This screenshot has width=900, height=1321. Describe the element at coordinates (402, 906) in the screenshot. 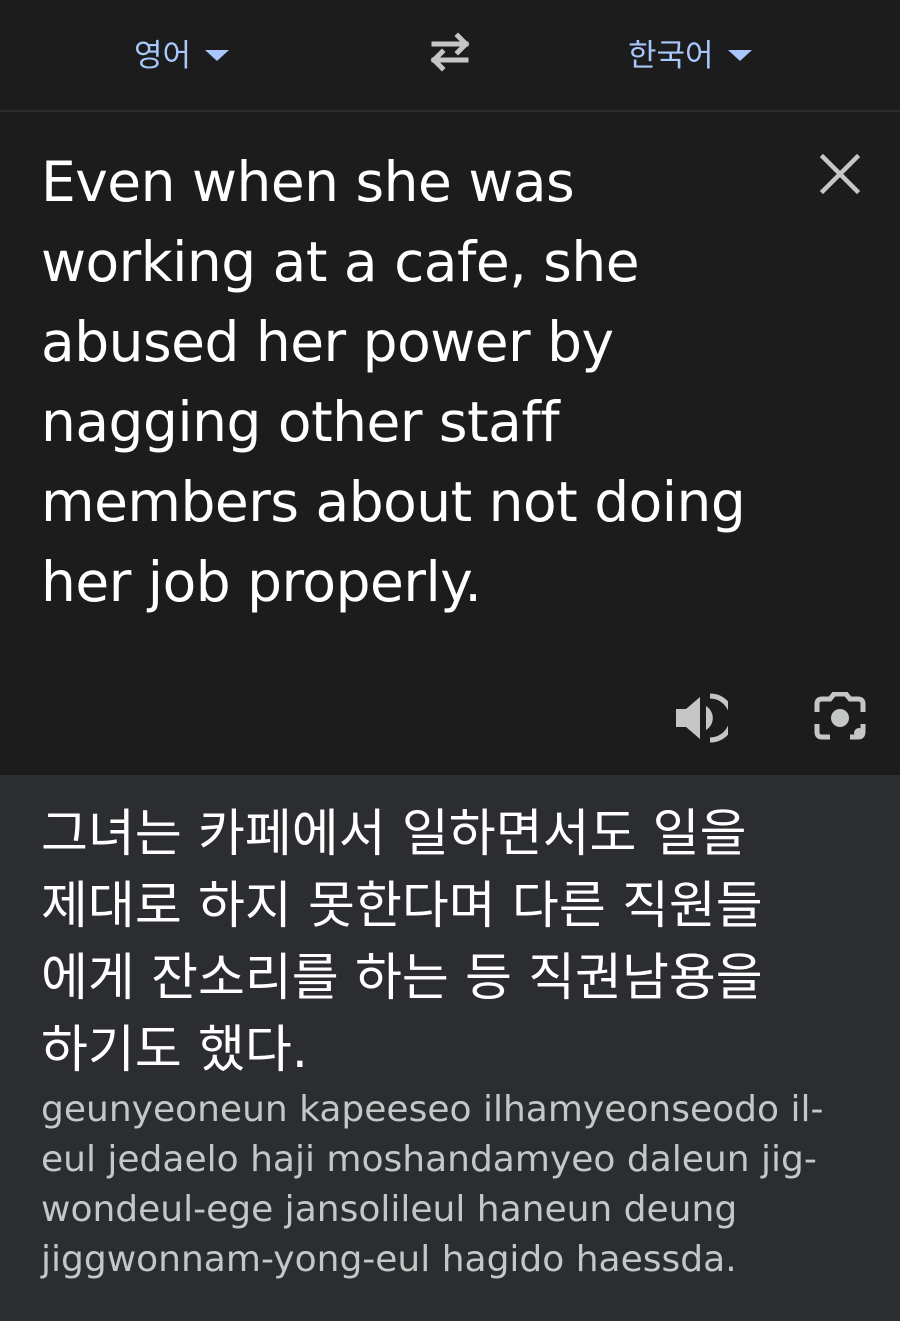

I see `translated-line: 제대로 하지 못한다며 다른 직원들` at that location.